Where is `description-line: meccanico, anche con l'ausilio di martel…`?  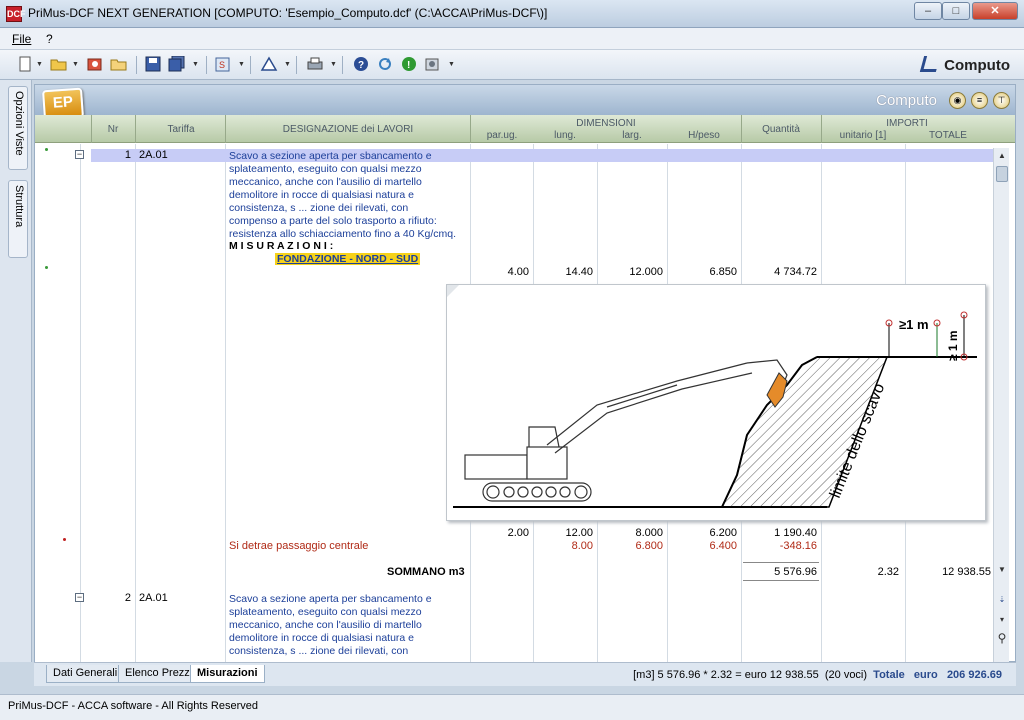
description-line: meccanico, anche con l'ausilio di martel… is located at coordinates (325, 182).